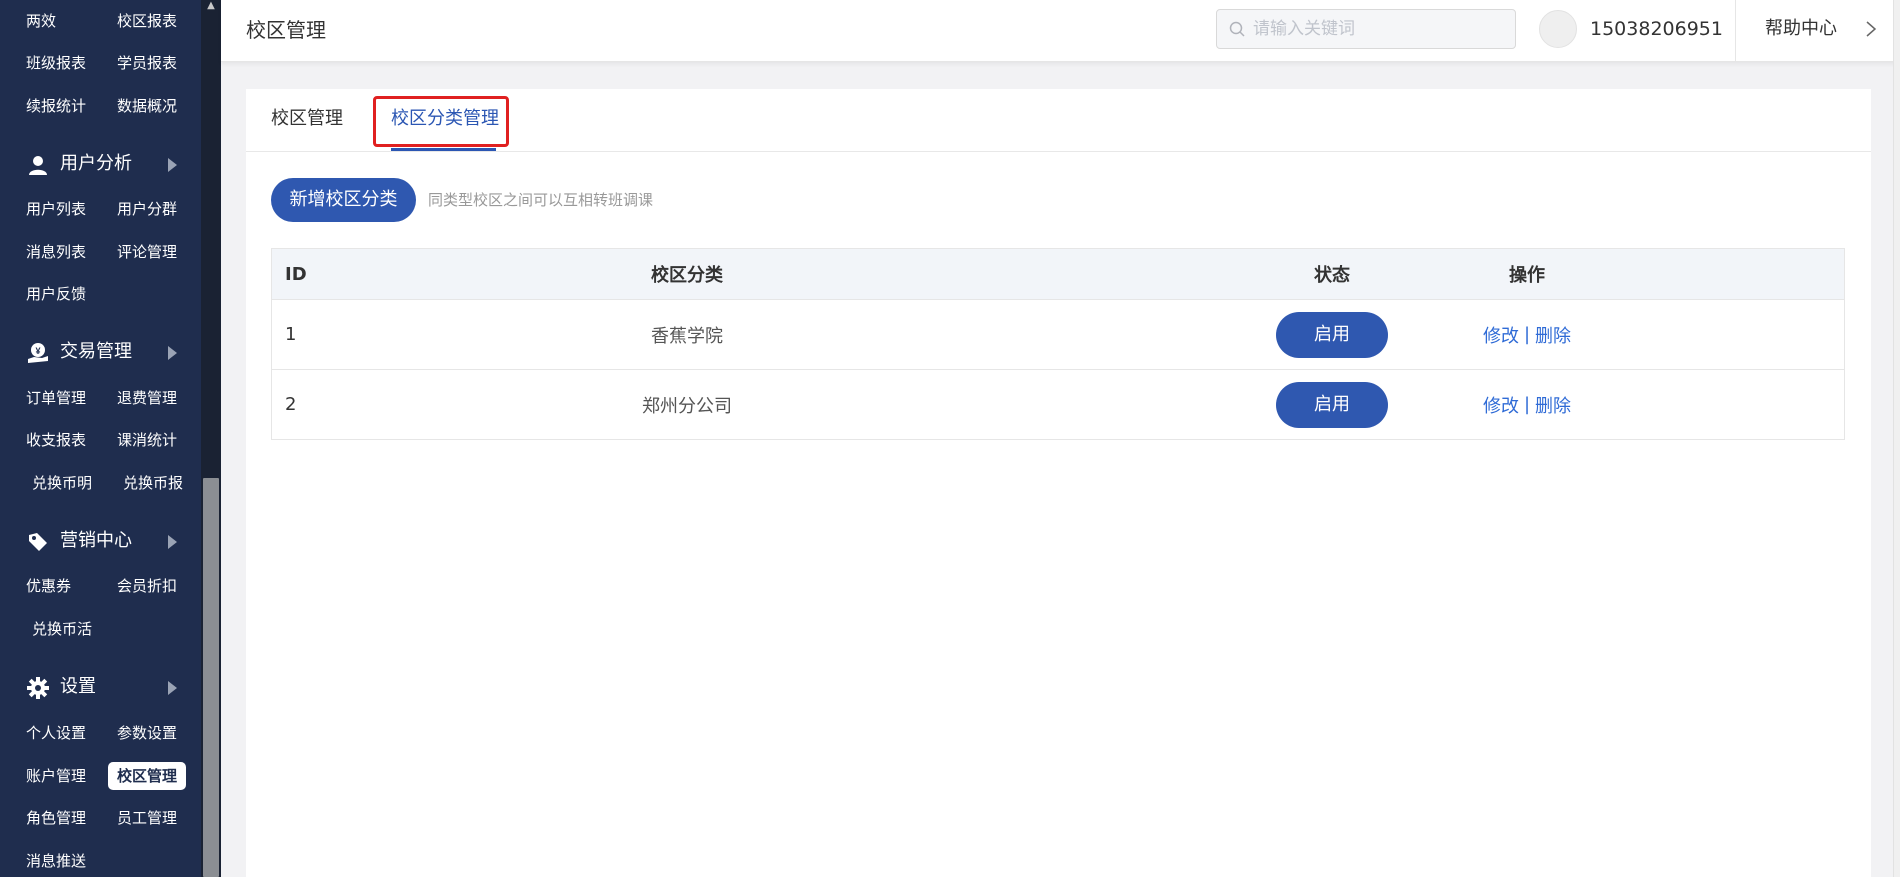 The image size is (1900, 877). What do you see at coordinates (1871, 29) in the screenshot?
I see `chevron-right-icon` at bounding box center [1871, 29].